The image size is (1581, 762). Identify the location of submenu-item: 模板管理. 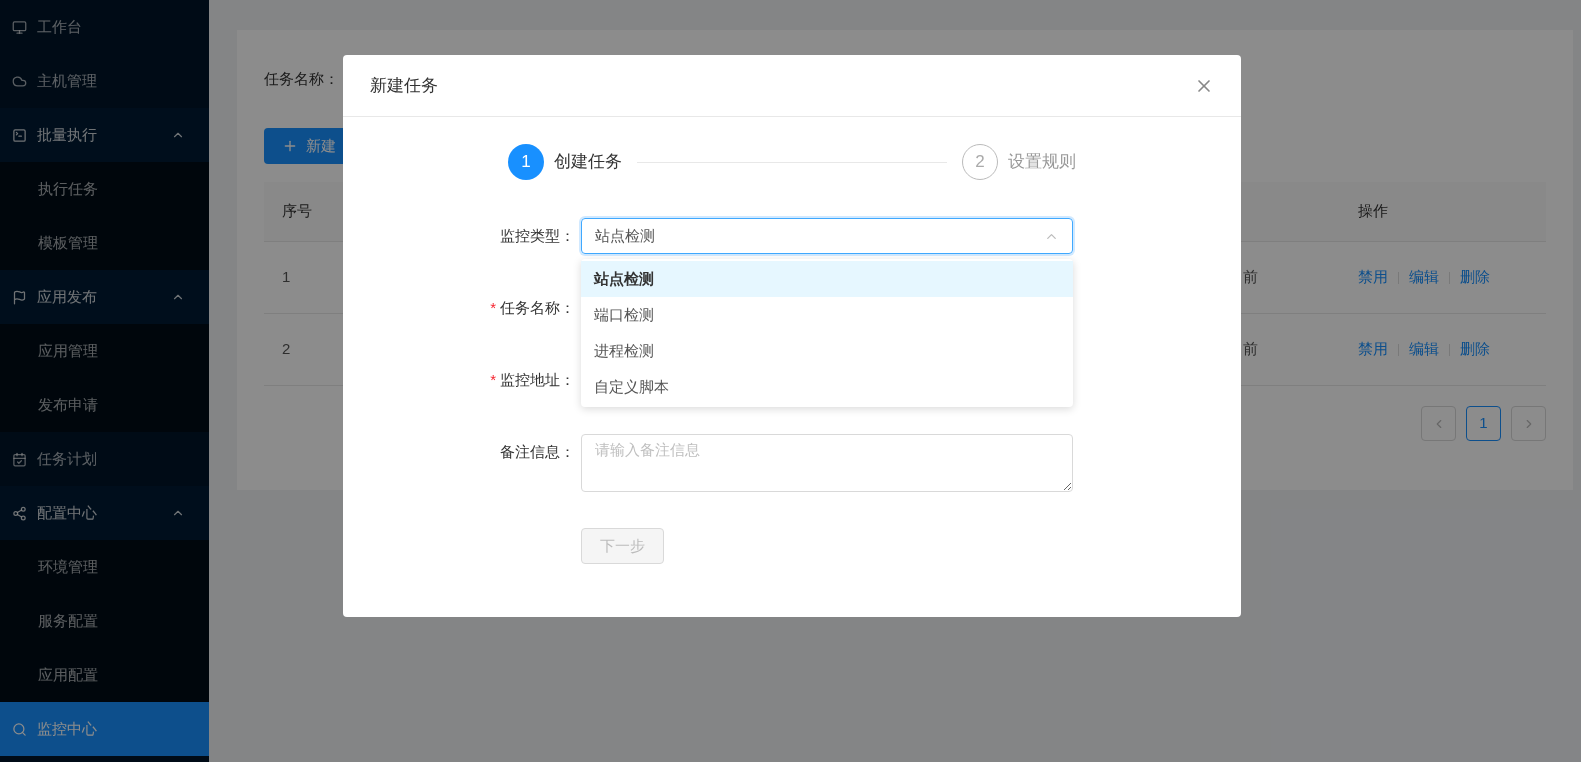
(104, 243).